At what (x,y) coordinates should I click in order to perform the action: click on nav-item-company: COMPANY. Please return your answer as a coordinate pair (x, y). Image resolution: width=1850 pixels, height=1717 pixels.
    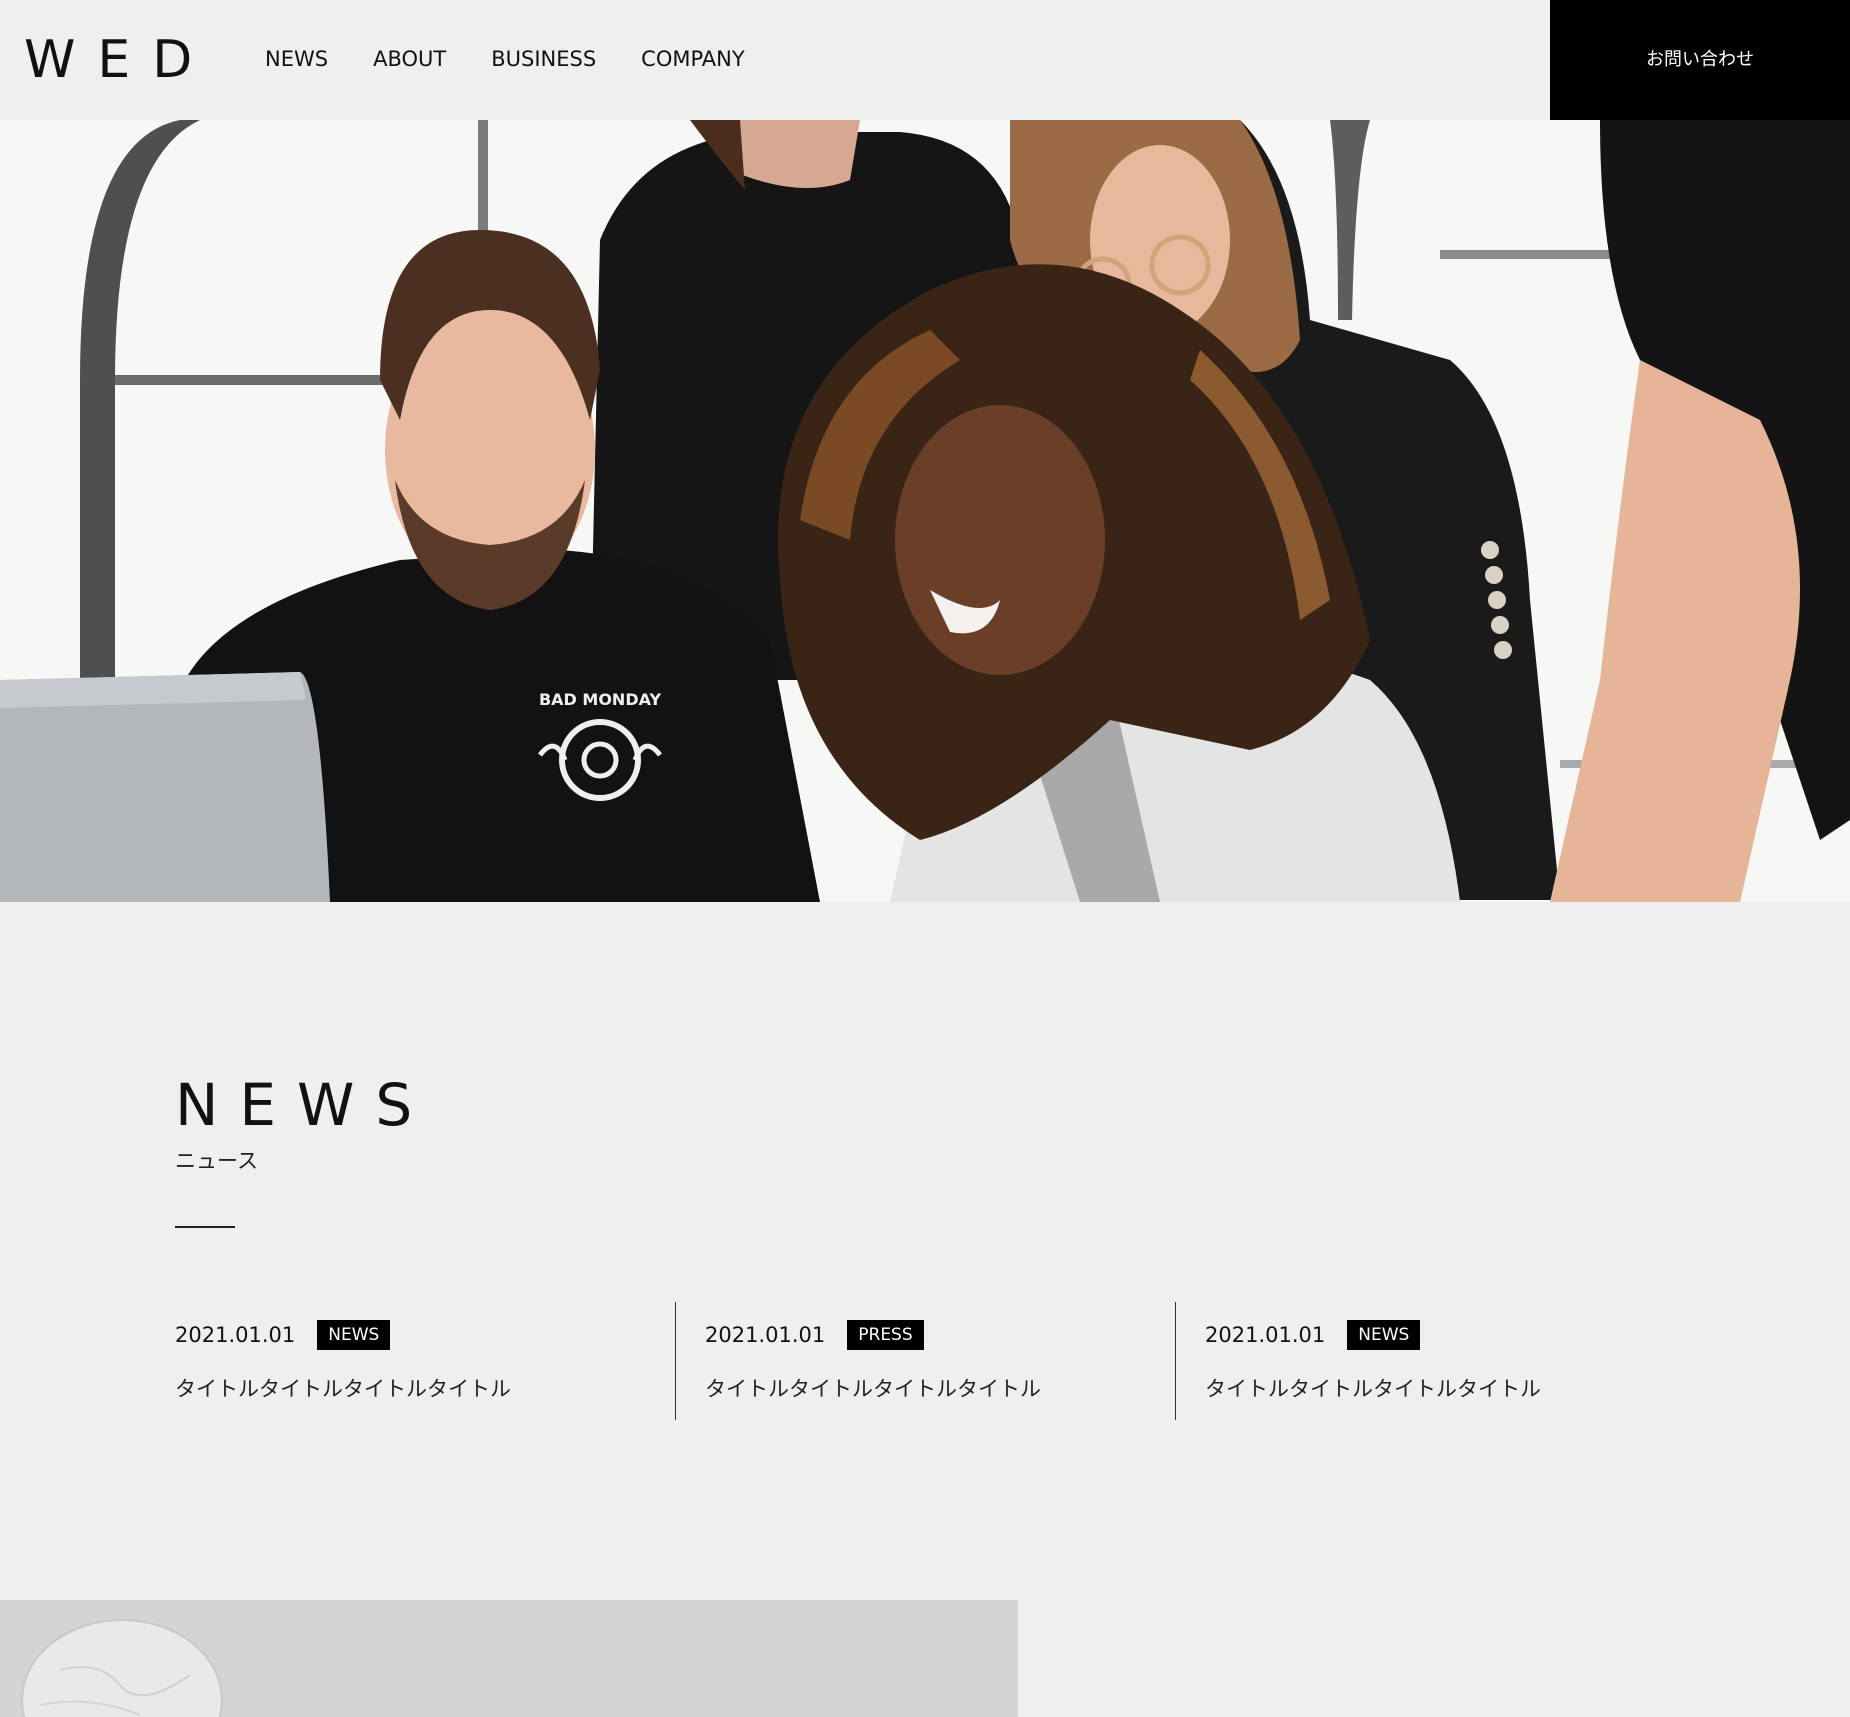
    Looking at the image, I should click on (693, 59).